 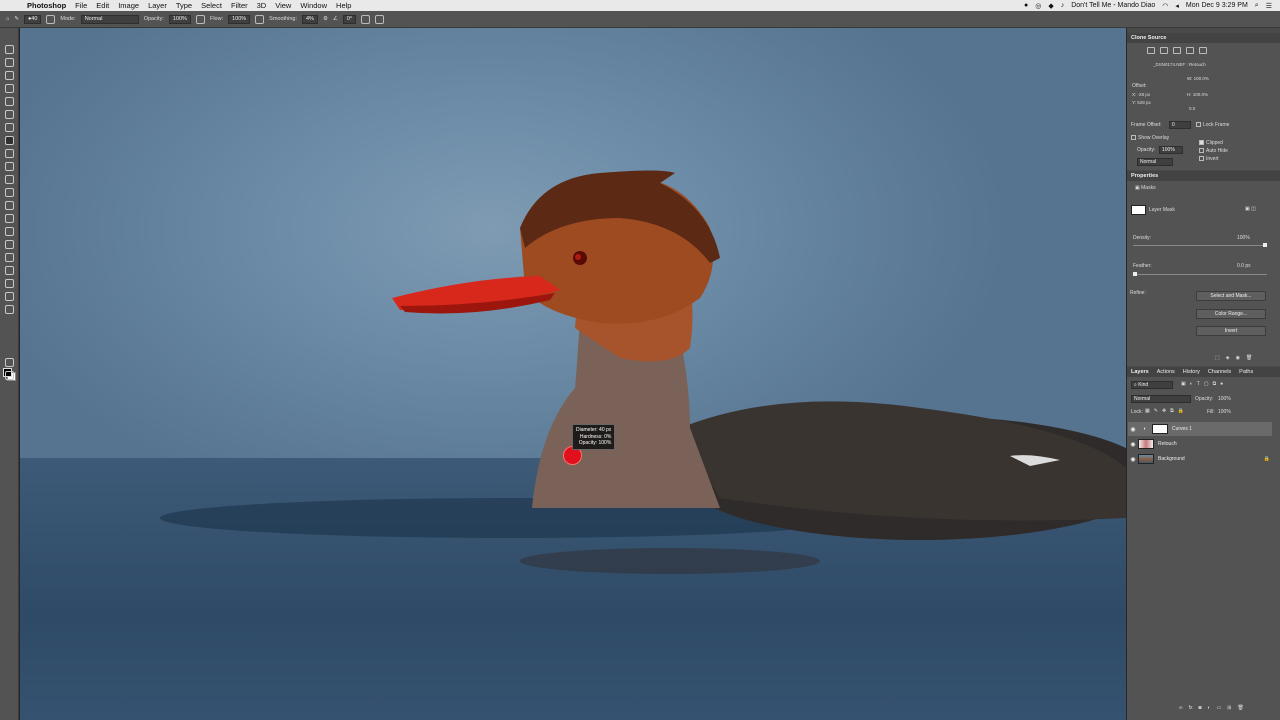 What do you see at coordinates (1171, 150) in the screenshot?
I see `overlay-opacity-field: 100%` at bounding box center [1171, 150].